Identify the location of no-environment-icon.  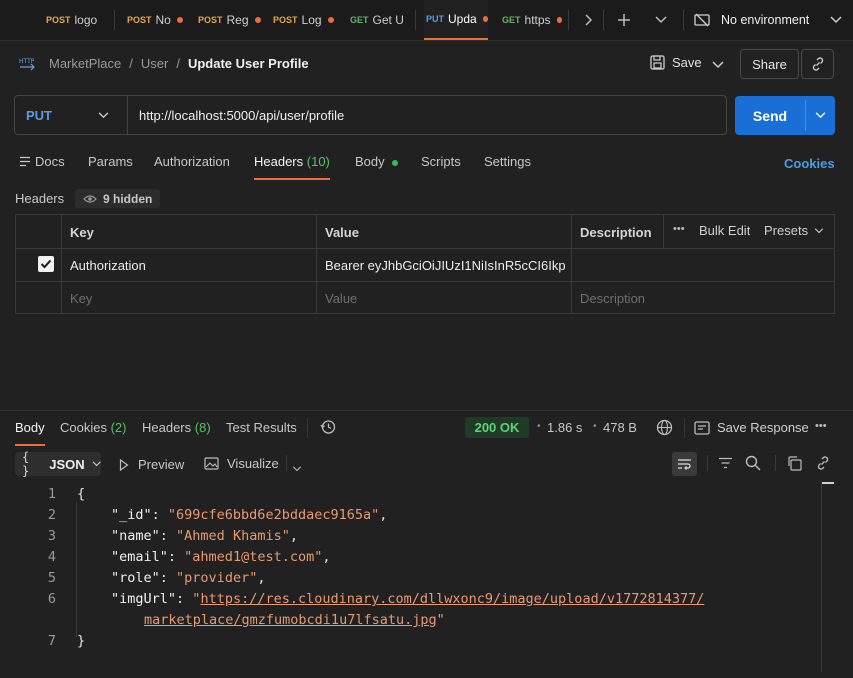
(702, 20).